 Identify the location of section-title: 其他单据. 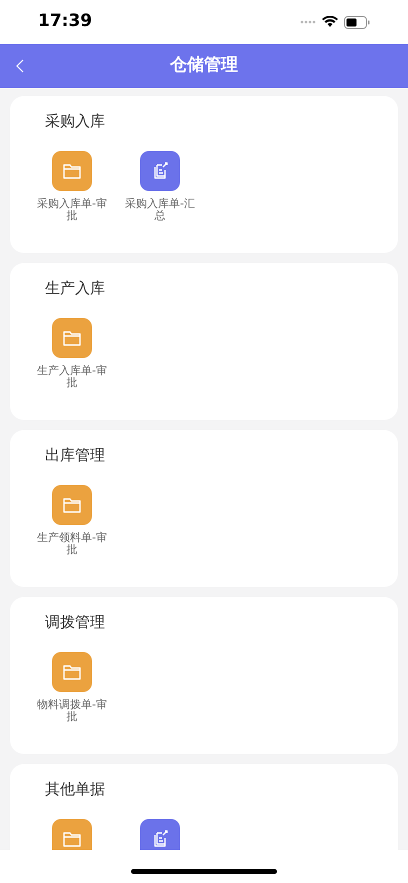
(75, 789).